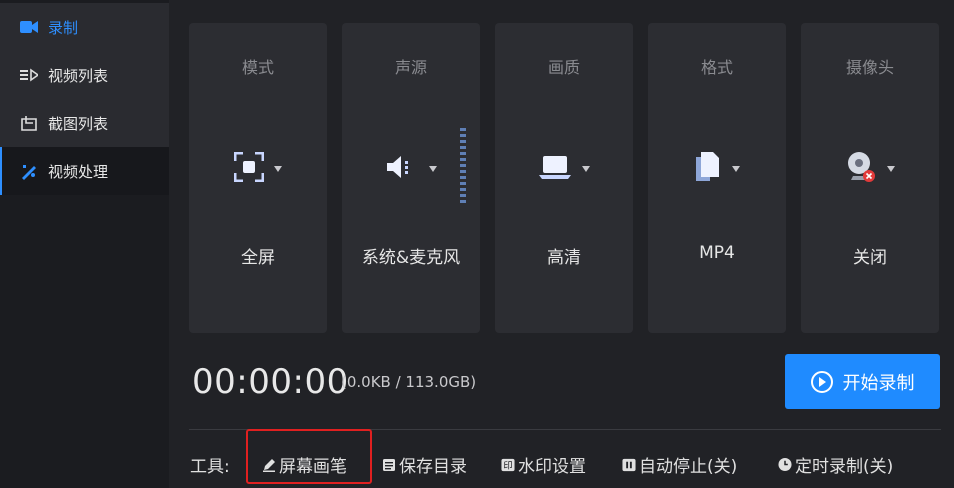 The image size is (954, 488). I want to click on video-list-icon, so click(29, 75).